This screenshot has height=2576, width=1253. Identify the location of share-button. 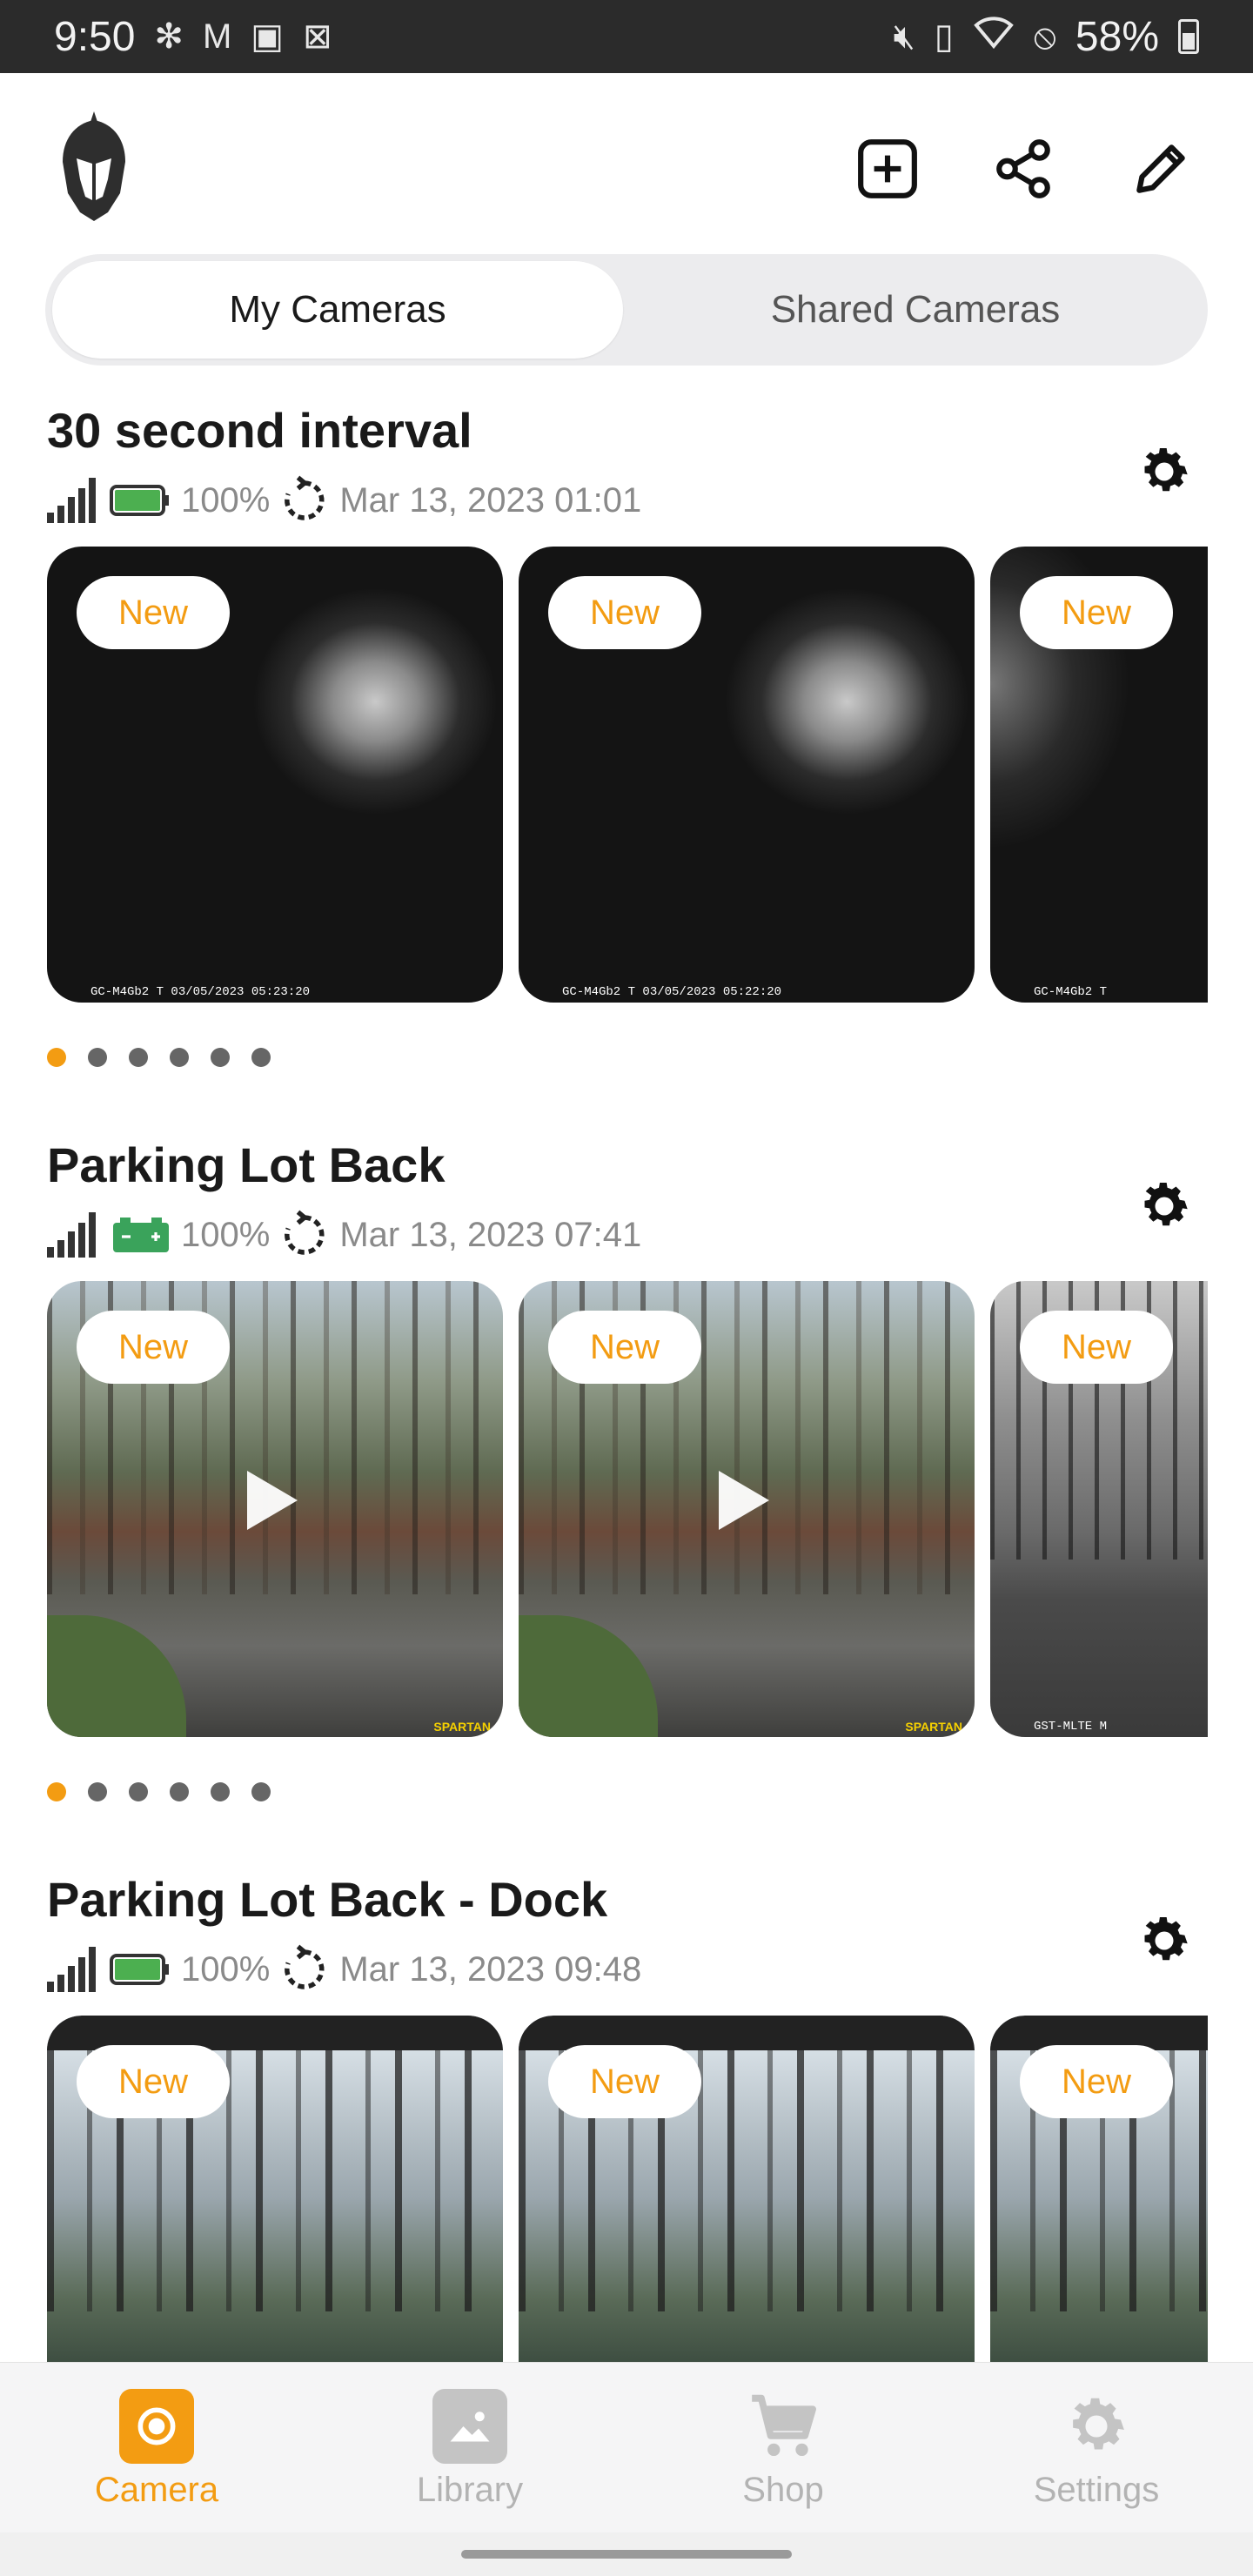
(1023, 168).